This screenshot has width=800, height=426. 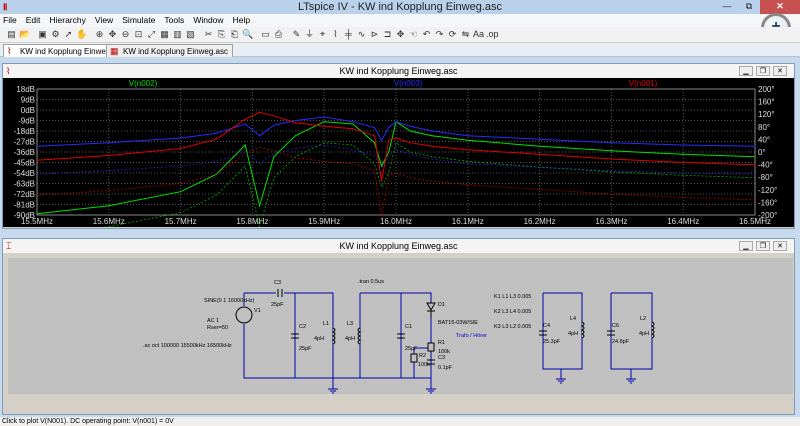 What do you see at coordinates (374, 34) in the screenshot?
I see `diode-icon: ⊳` at bounding box center [374, 34].